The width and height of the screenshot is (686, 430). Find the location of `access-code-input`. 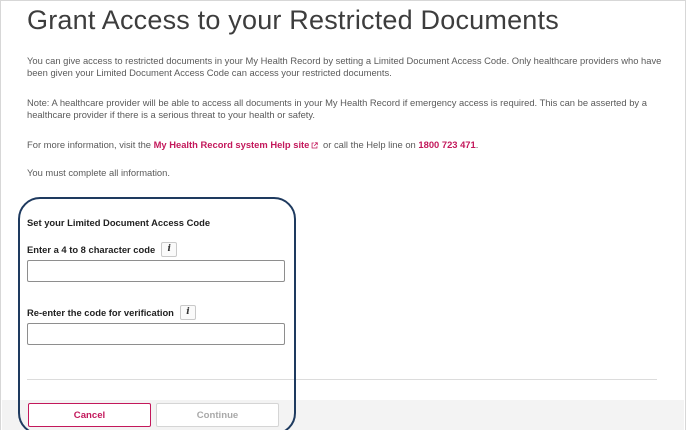

access-code-input is located at coordinates (156, 271).